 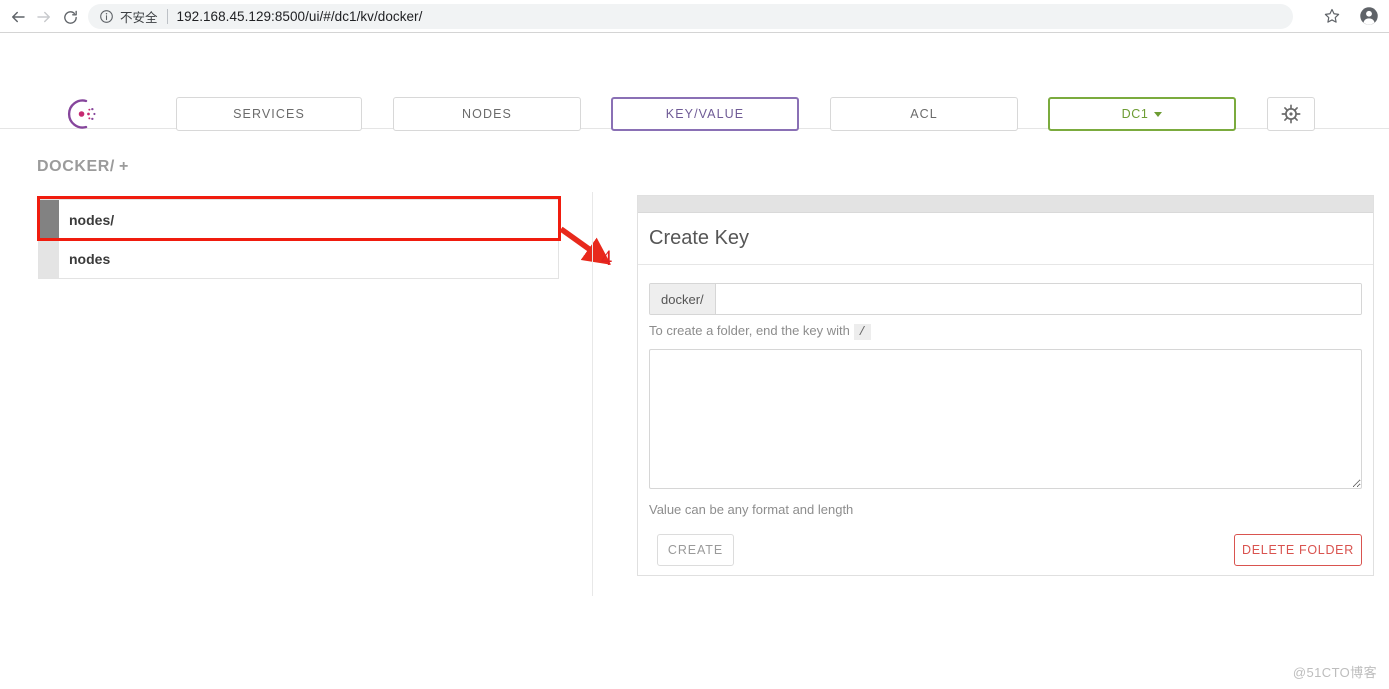 I want to click on key-helper-text: To create a folder, end the key with /, so click(x=1005, y=331).